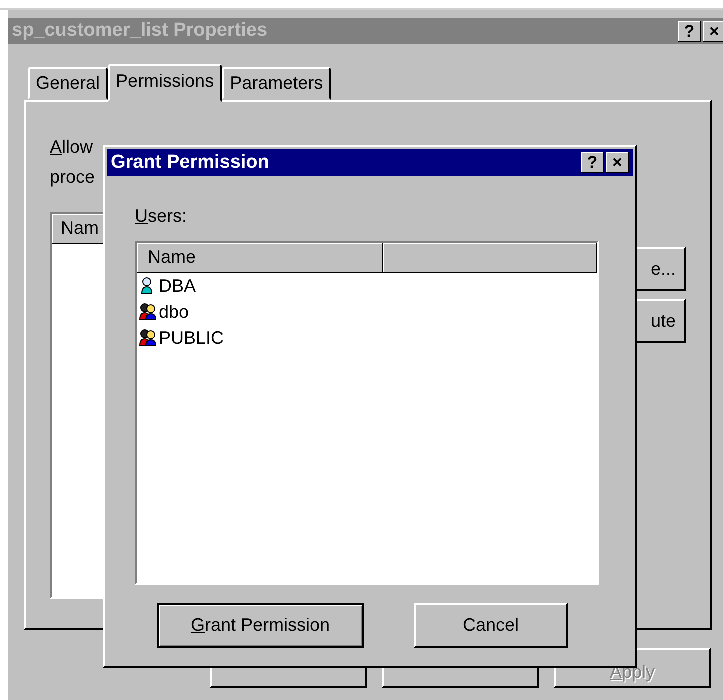  What do you see at coordinates (165, 83) in the screenshot?
I see `tab: Permissions` at bounding box center [165, 83].